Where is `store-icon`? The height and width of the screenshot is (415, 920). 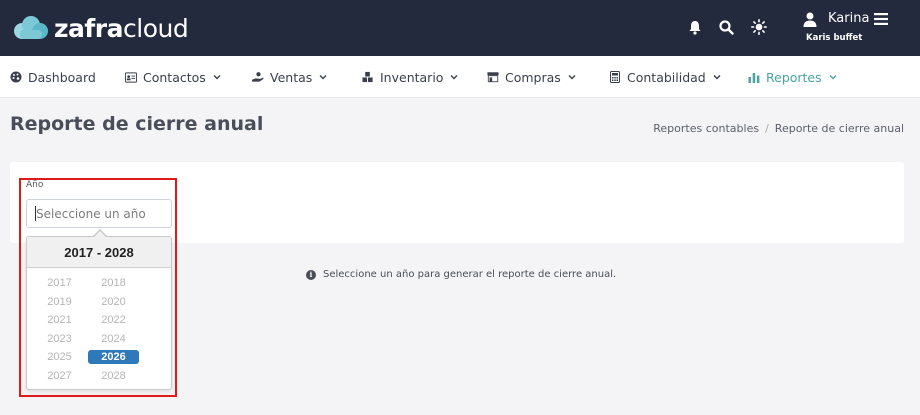
store-icon is located at coordinates (493, 77).